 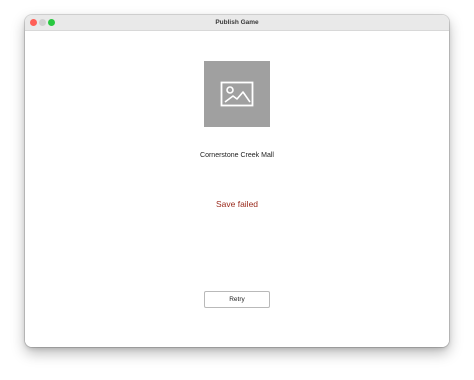 What do you see at coordinates (237, 204) in the screenshot?
I see `save-status-message: Save failed` at bounding box center [237, 204].